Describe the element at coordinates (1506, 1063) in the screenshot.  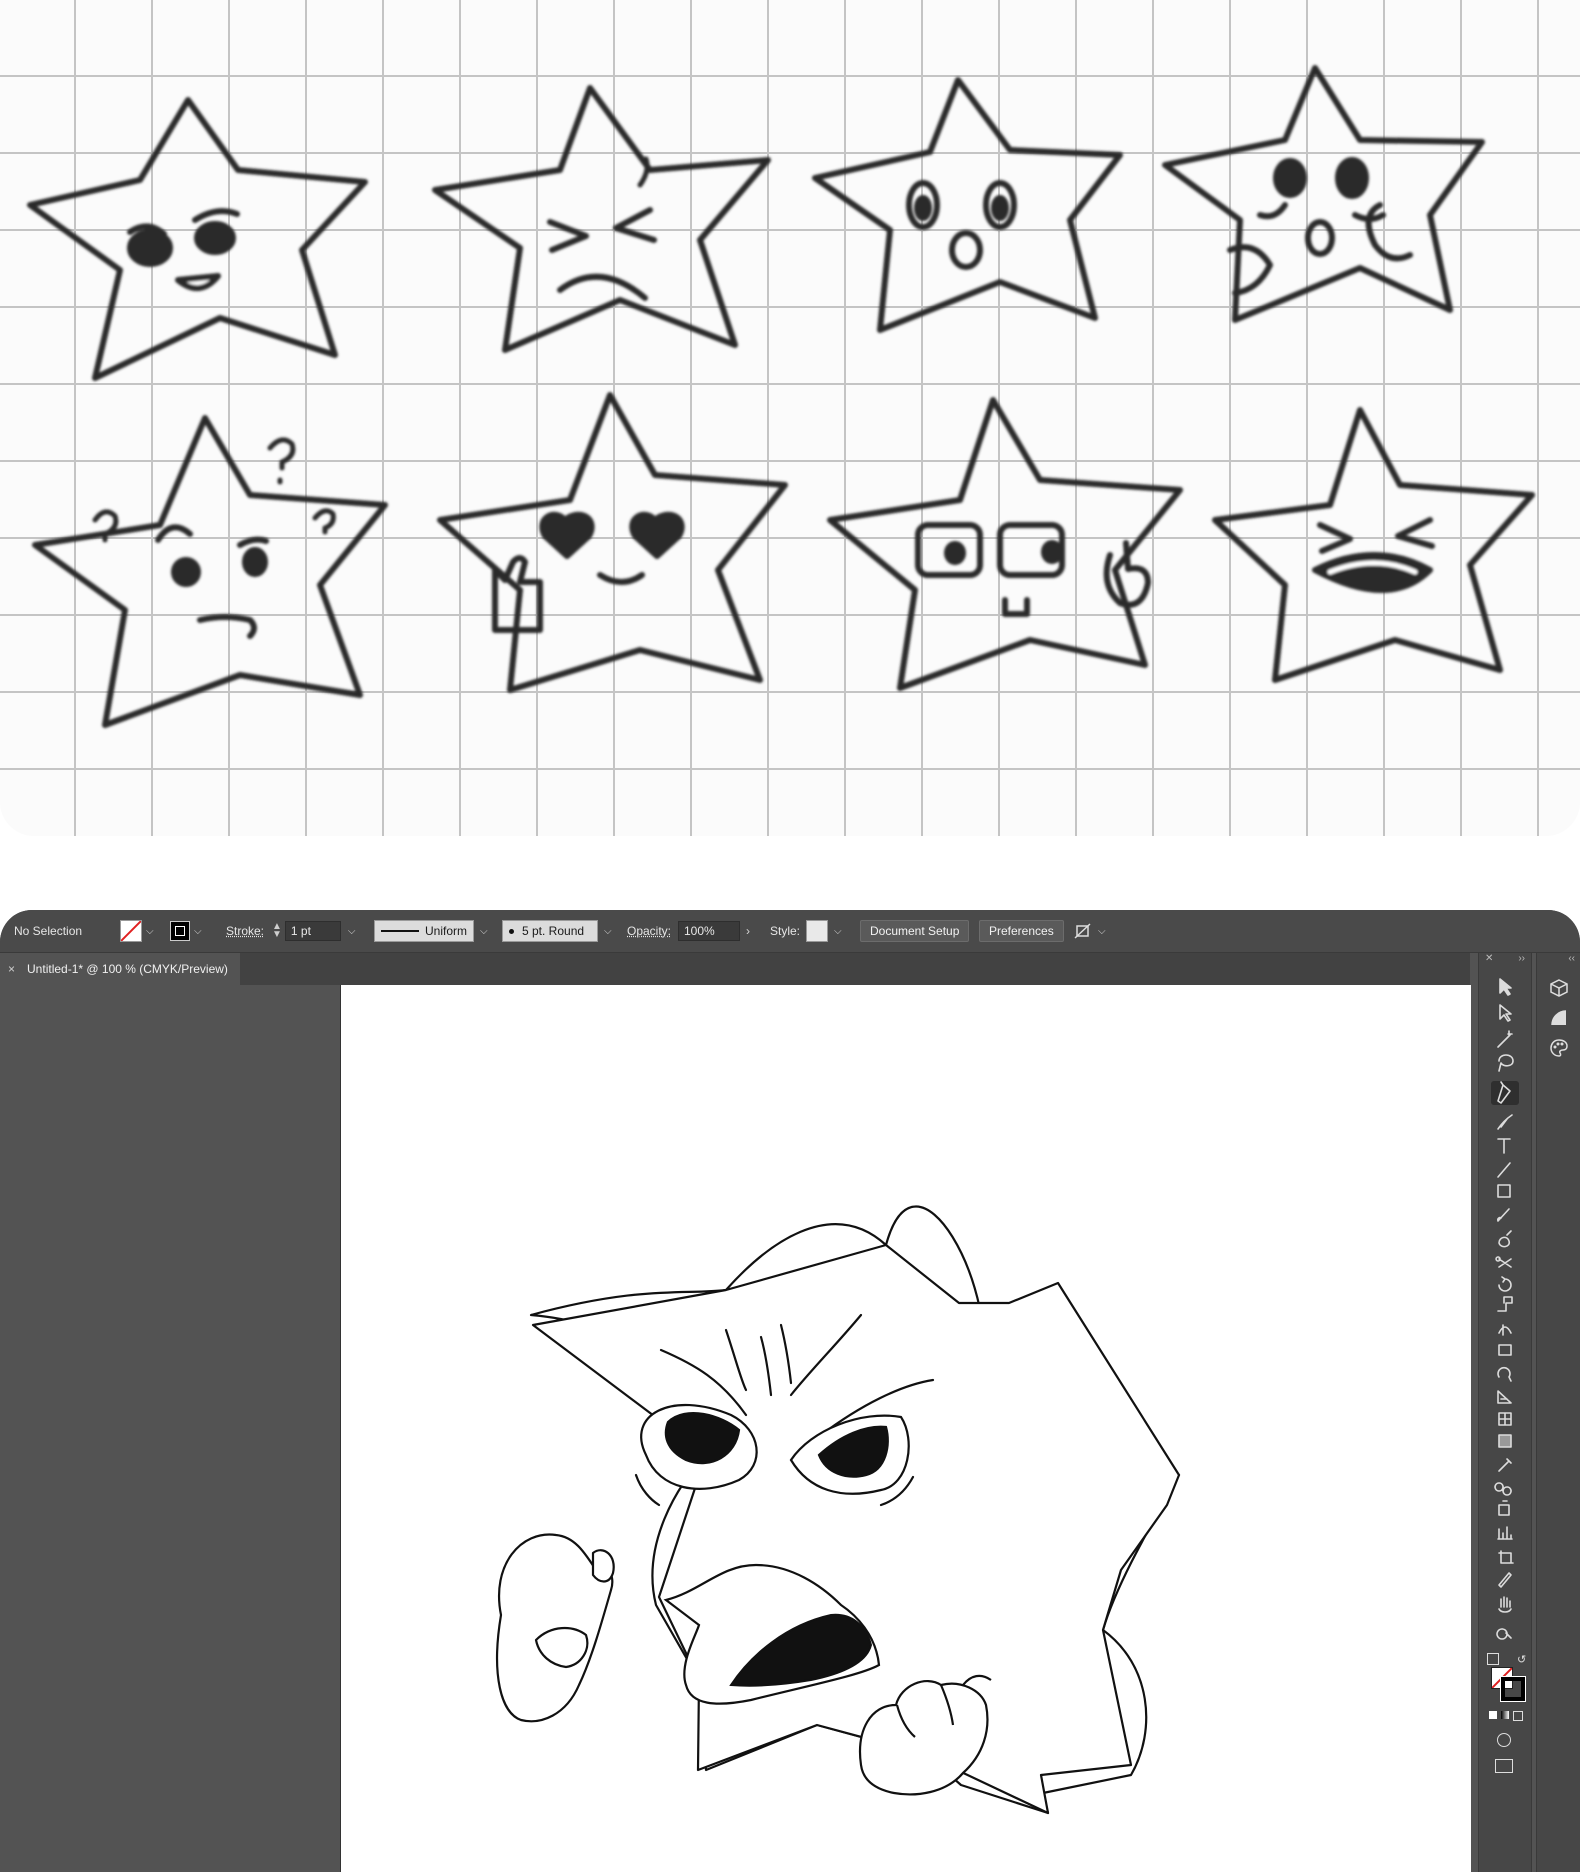
I see `lasso-tool` at that location.